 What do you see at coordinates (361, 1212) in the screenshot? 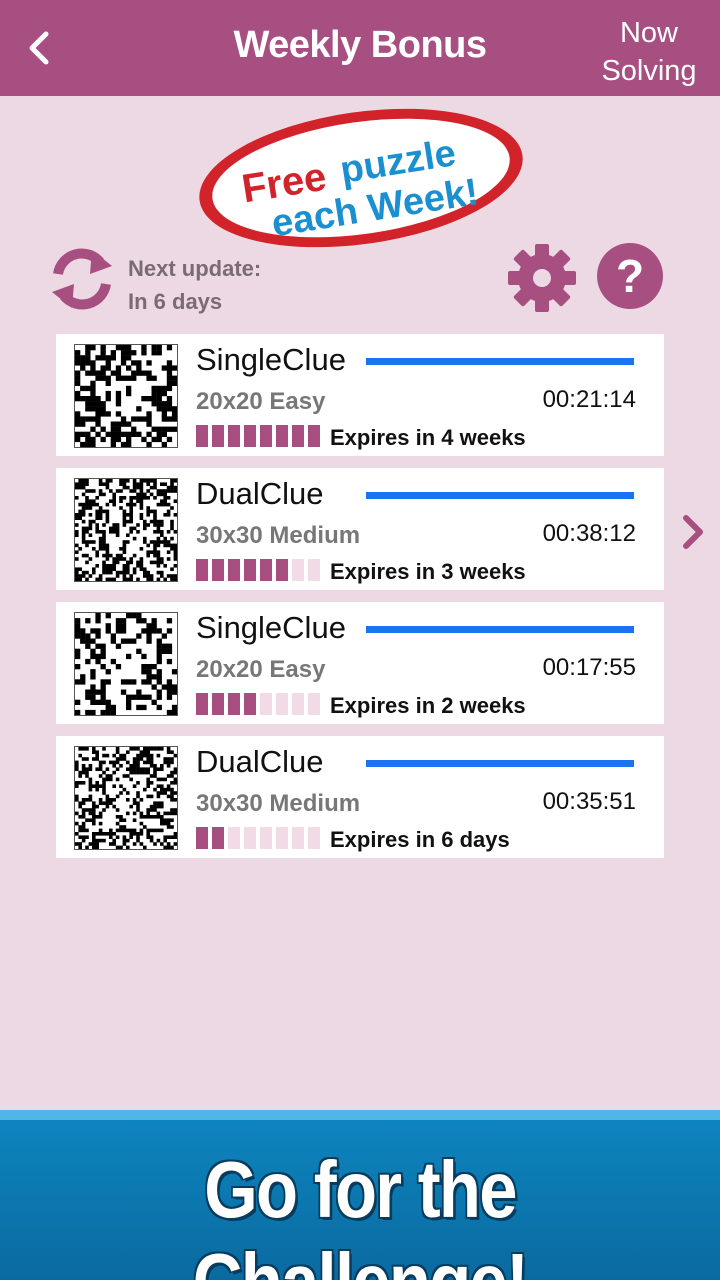
I see `banner-text: Go for the Challenge!` at bounding box center [361, 1212].